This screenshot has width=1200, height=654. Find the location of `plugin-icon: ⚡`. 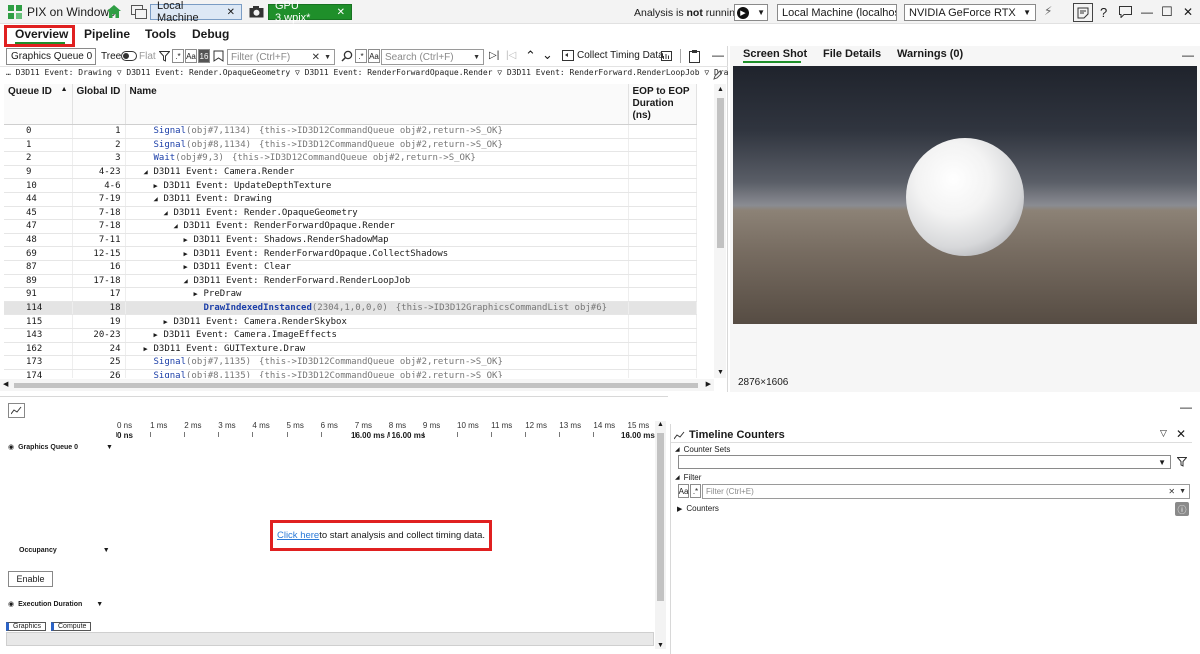

plugin-icon: ⚡ is located at coordinates (1048, 11).